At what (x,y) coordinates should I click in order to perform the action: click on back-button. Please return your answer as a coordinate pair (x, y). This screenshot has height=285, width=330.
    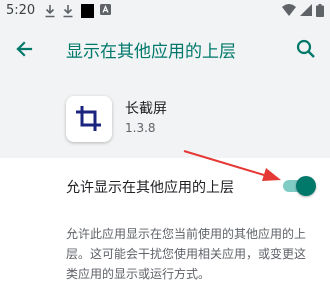
    Looking at the image, I should click on (24, 49).